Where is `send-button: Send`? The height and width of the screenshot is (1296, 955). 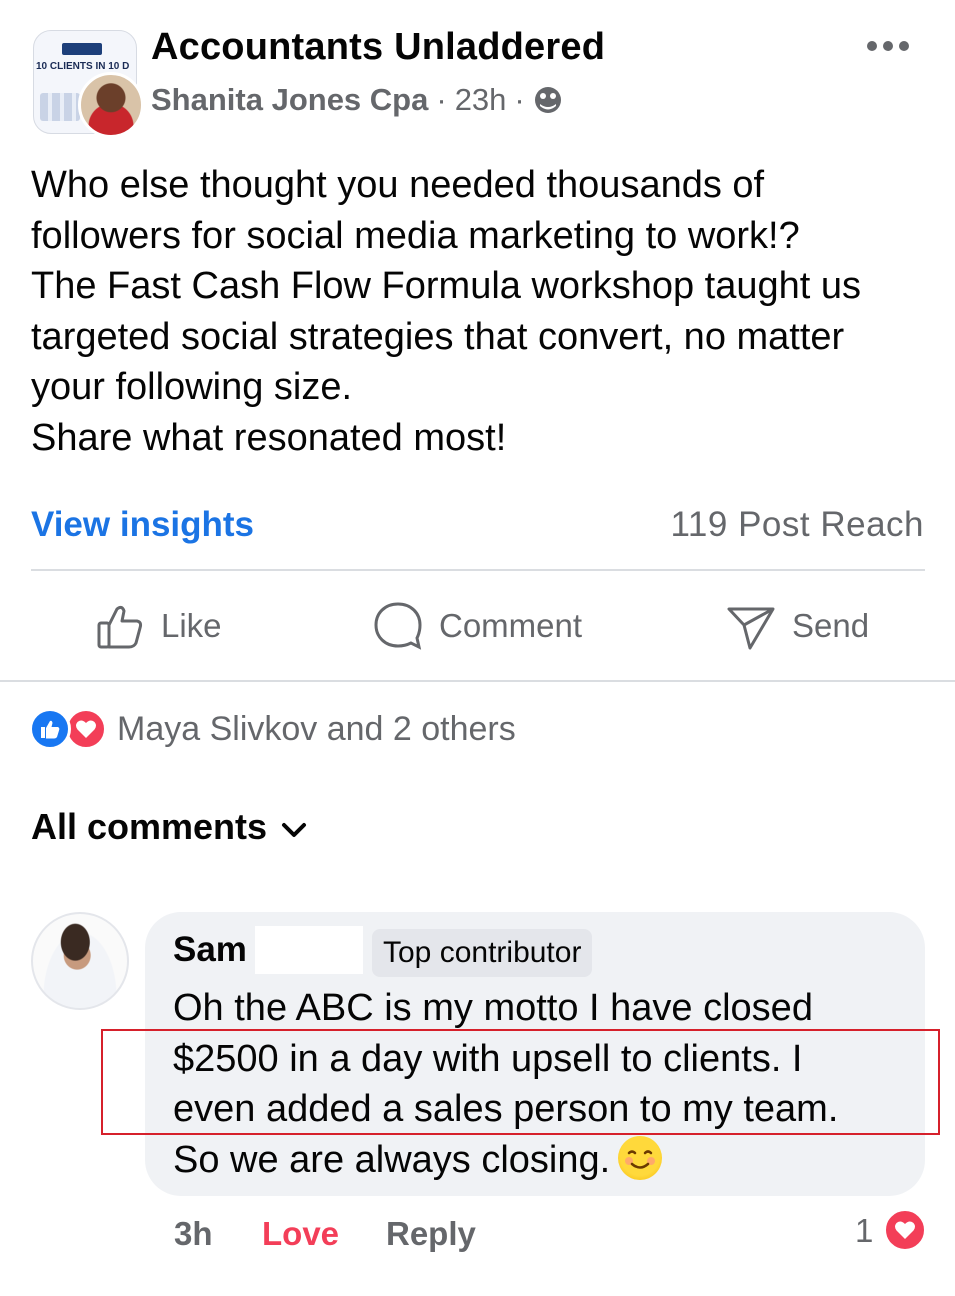 send-button: Send is located at coordinates (797, 626).